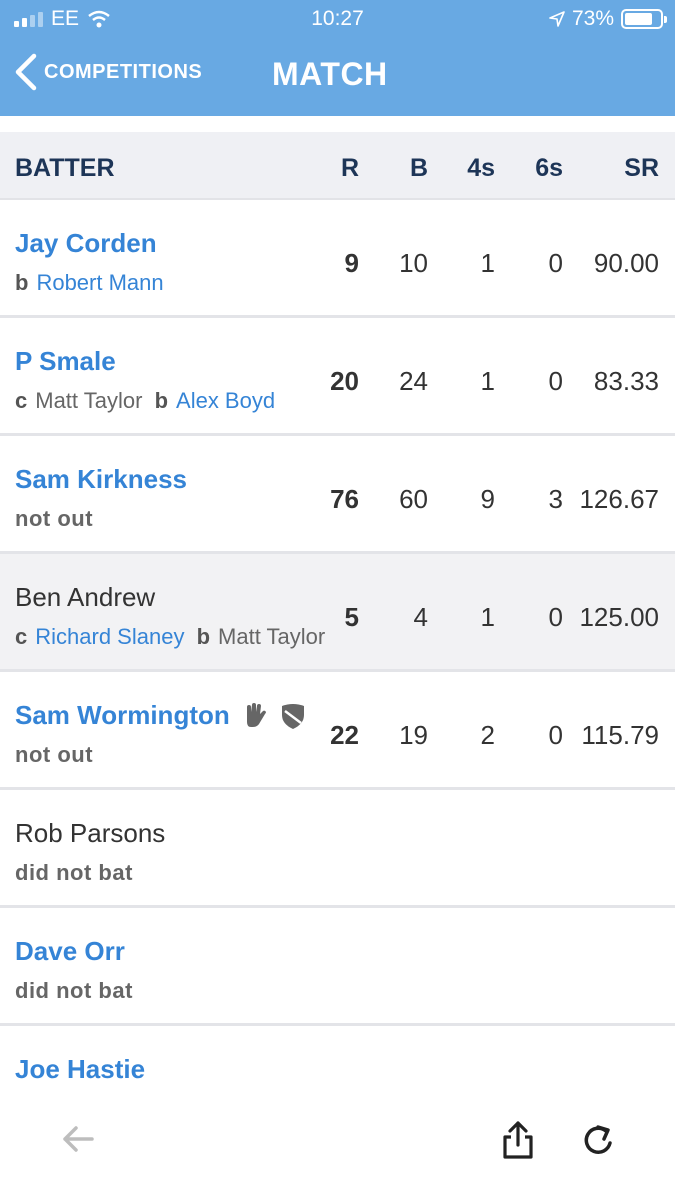 The image size is (675, 1200). I want to click on status-right: 73%, so click(608, 19).